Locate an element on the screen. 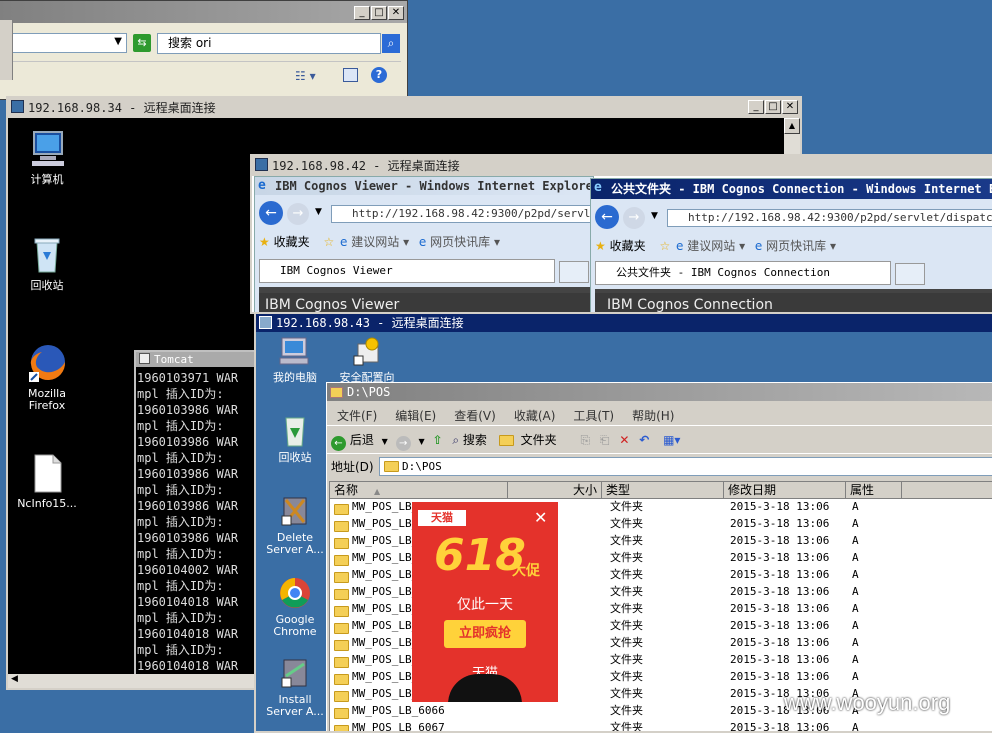 The image size is (992, 733). table-row: MW_POS_LB_6067 文件夹 2015-3-18 13:06 A is located at coordinates (661, 725).